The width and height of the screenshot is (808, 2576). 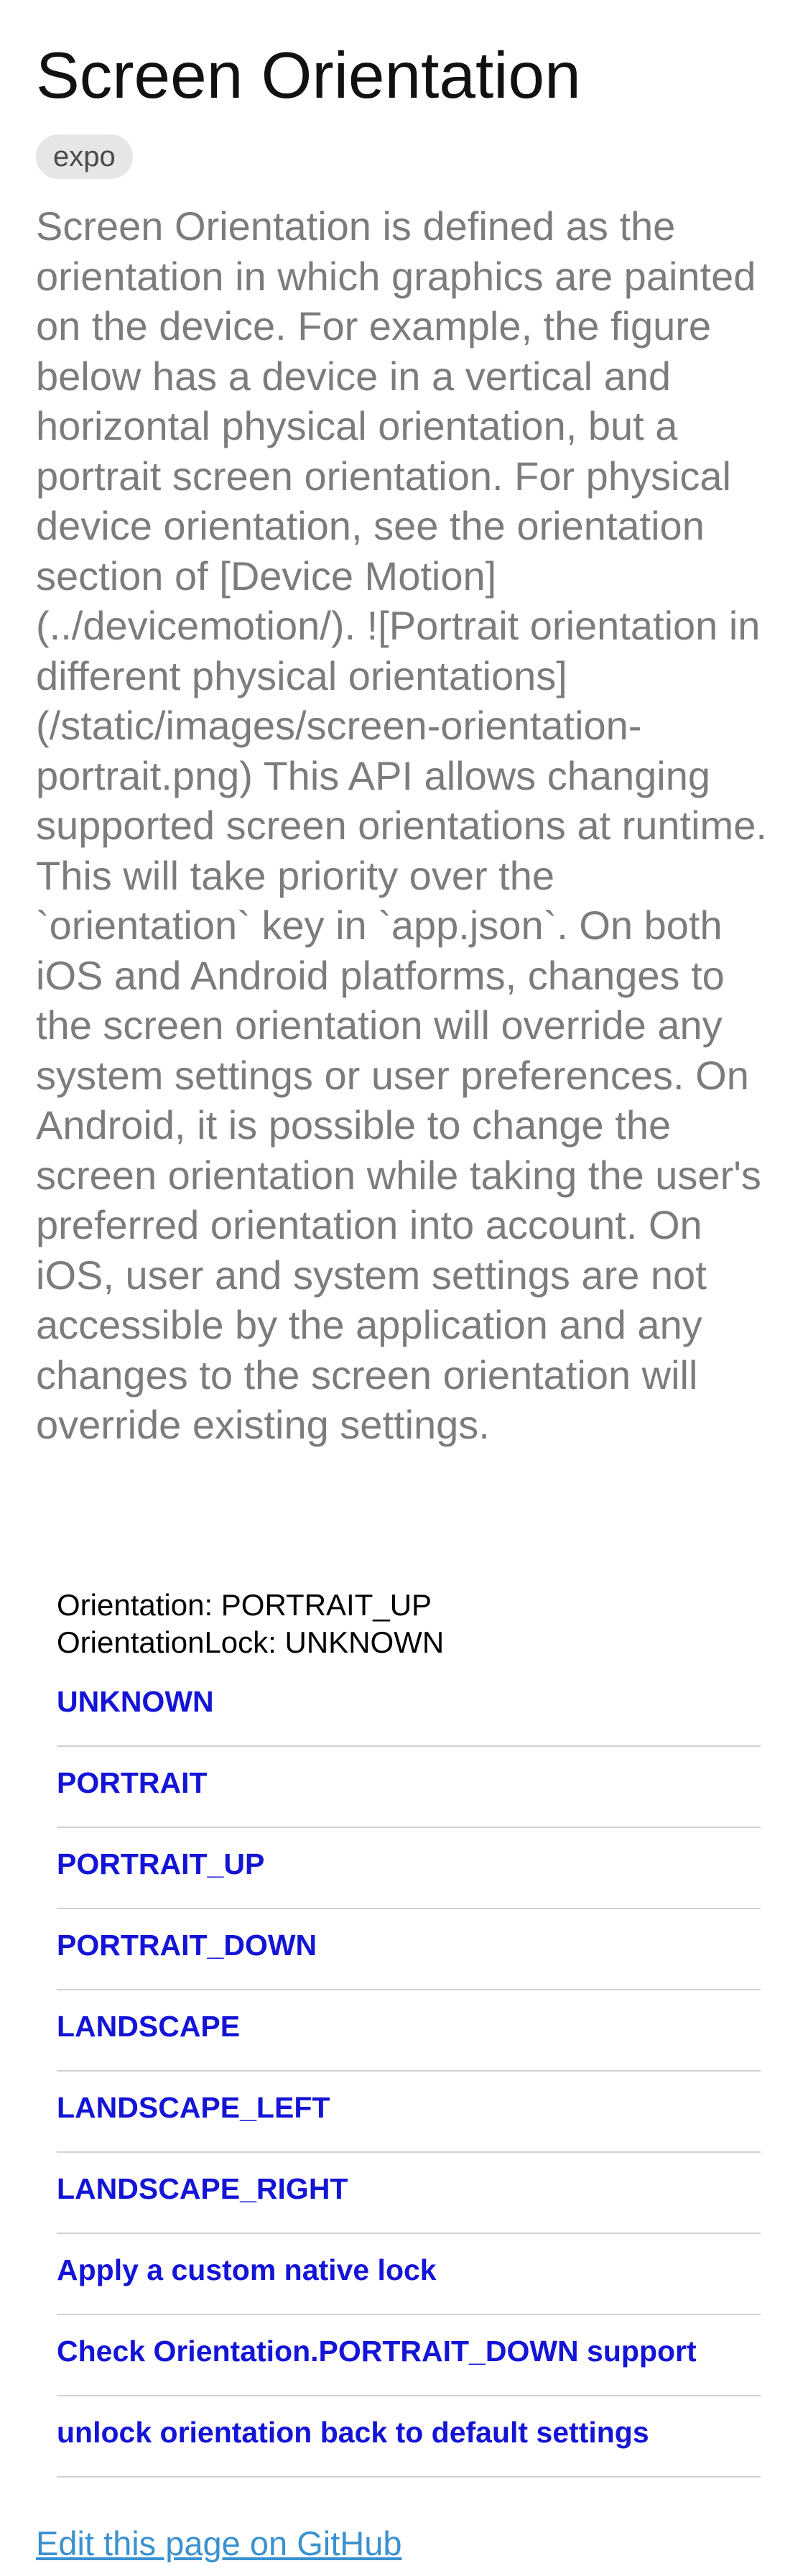 I want to click on lock-landscape-left-button: LANDSCAPE_LEFT, so click(x=409, y=2113).